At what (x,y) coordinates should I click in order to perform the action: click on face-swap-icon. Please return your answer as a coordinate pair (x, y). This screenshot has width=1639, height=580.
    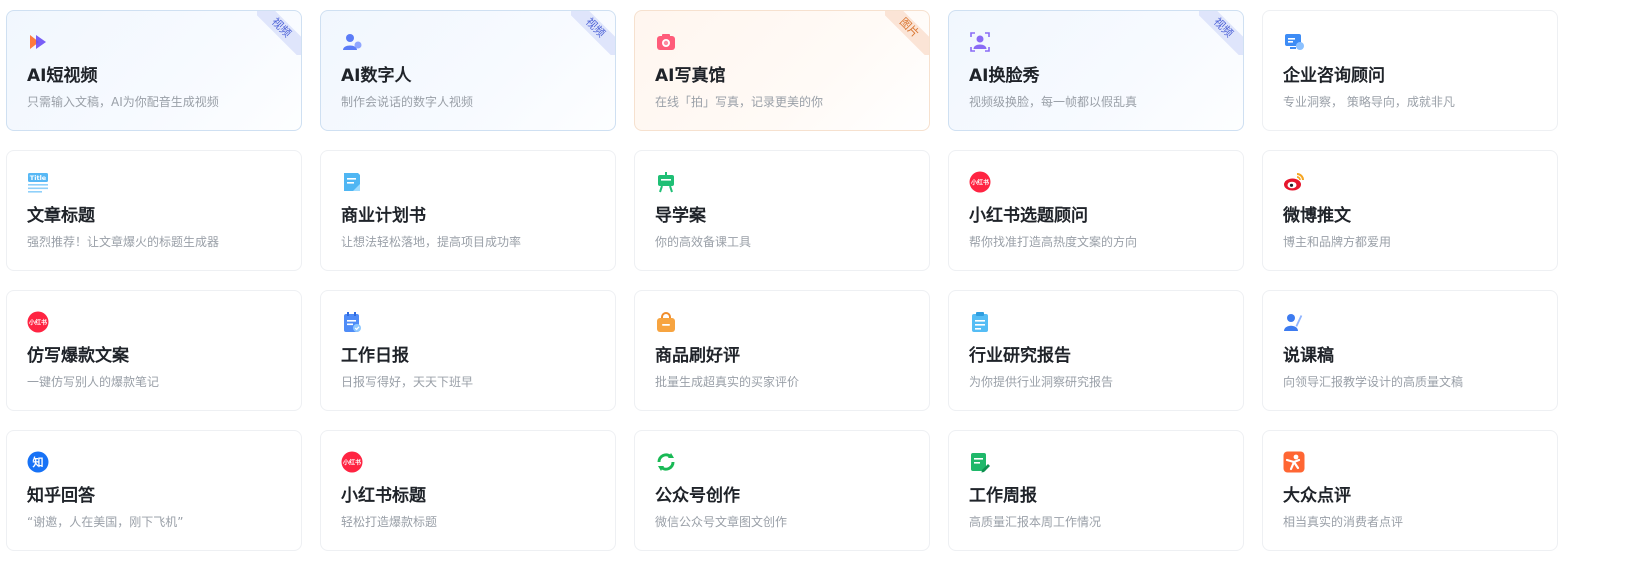
    Looking at the image, I should click on (980, 42).